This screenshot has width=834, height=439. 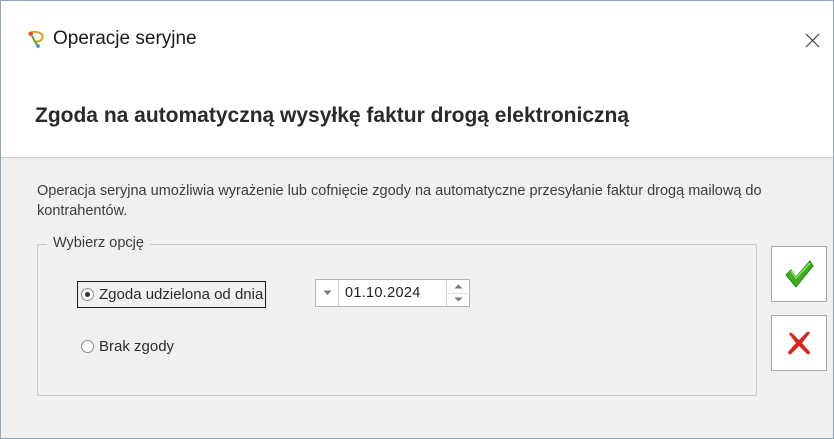 I want to click on radio-no-consent-label: Brak zgody, so click(x=137, y=346).